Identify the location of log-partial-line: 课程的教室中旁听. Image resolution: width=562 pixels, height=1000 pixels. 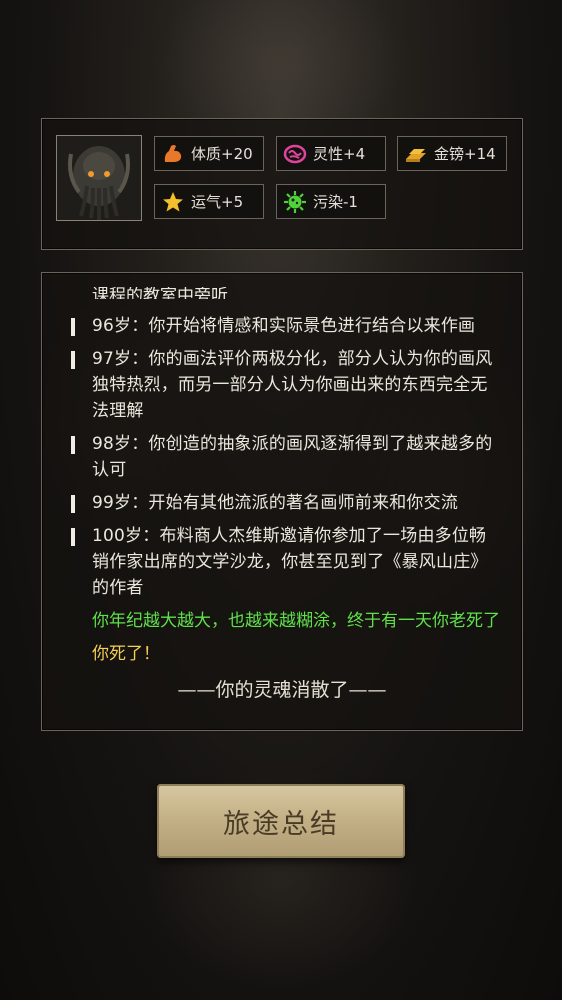
(160, 293).